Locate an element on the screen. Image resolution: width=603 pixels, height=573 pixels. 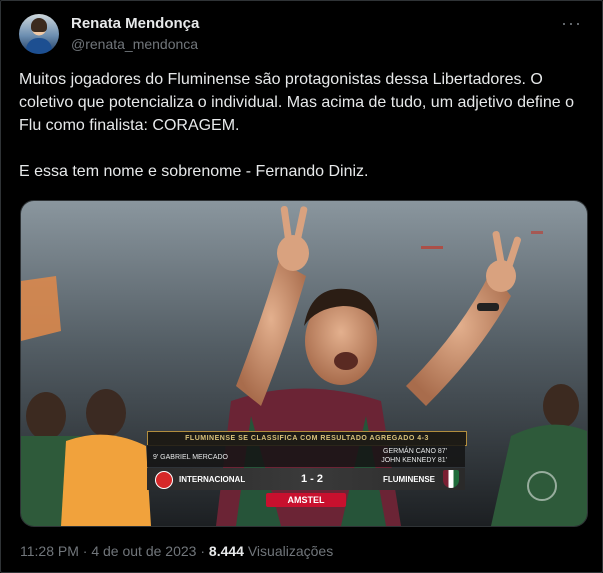
home-team: INTERNACIONAL is located at coordinates (212, 479).